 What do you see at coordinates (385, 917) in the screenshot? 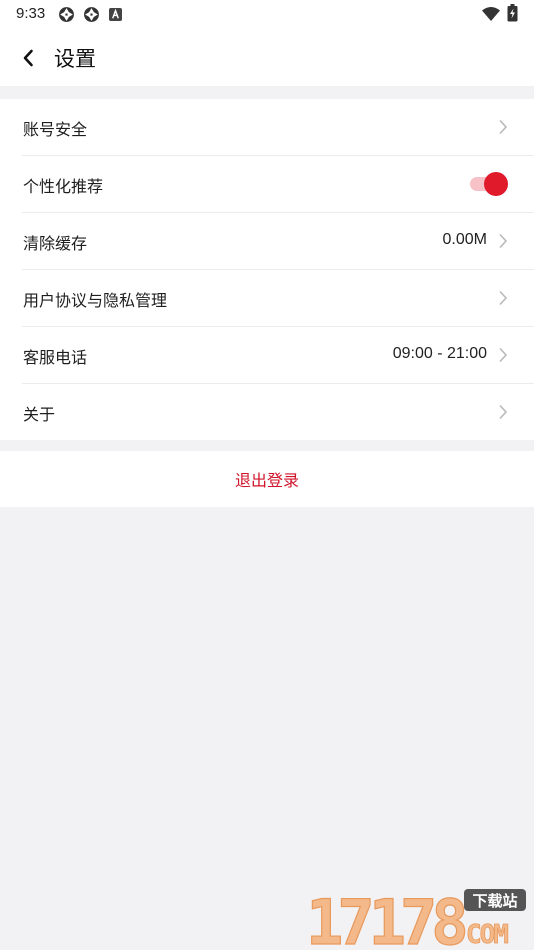
I see `watermark-number: 17178` at bounding box center [385, 917].